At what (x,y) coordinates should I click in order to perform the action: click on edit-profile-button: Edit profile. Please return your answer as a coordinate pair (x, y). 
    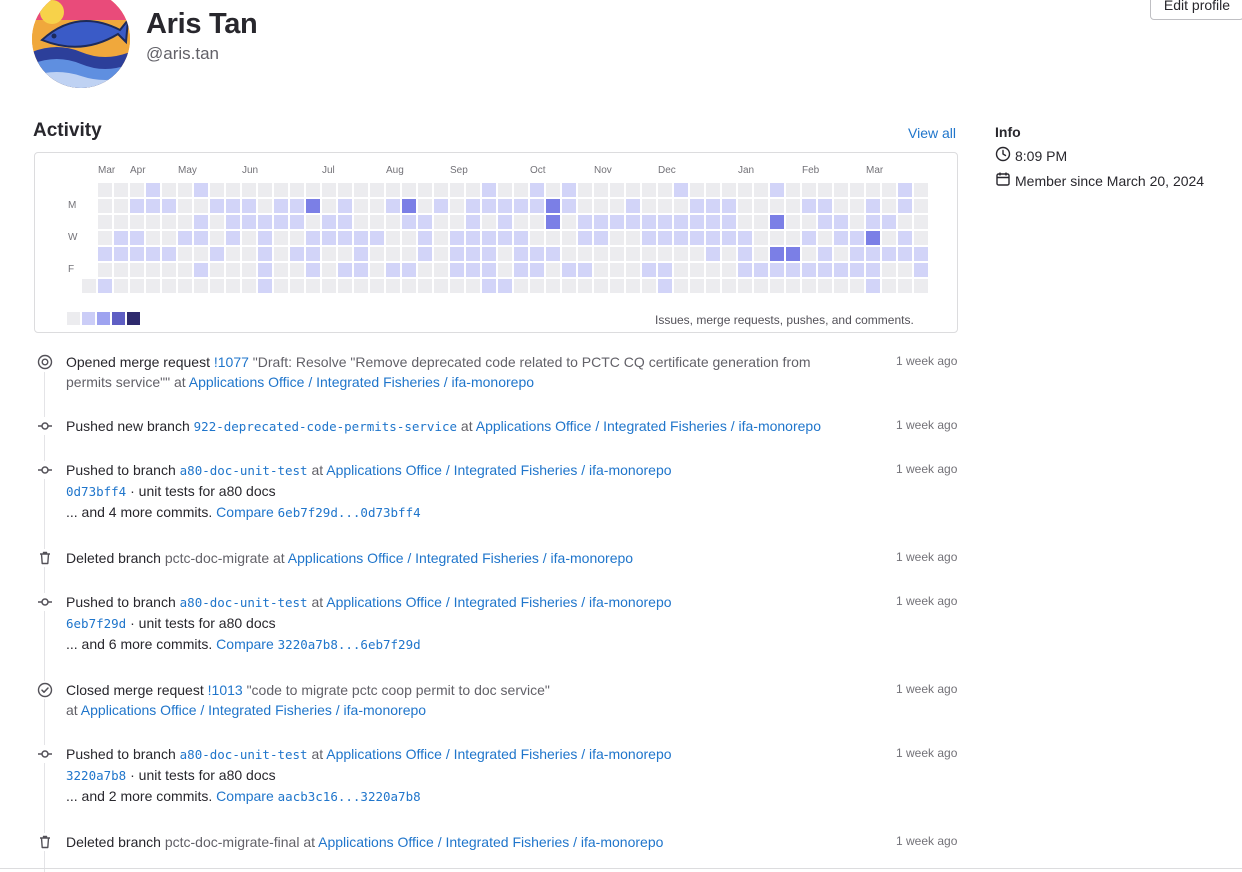
    Looking at the image, I should click on (1196, 10).